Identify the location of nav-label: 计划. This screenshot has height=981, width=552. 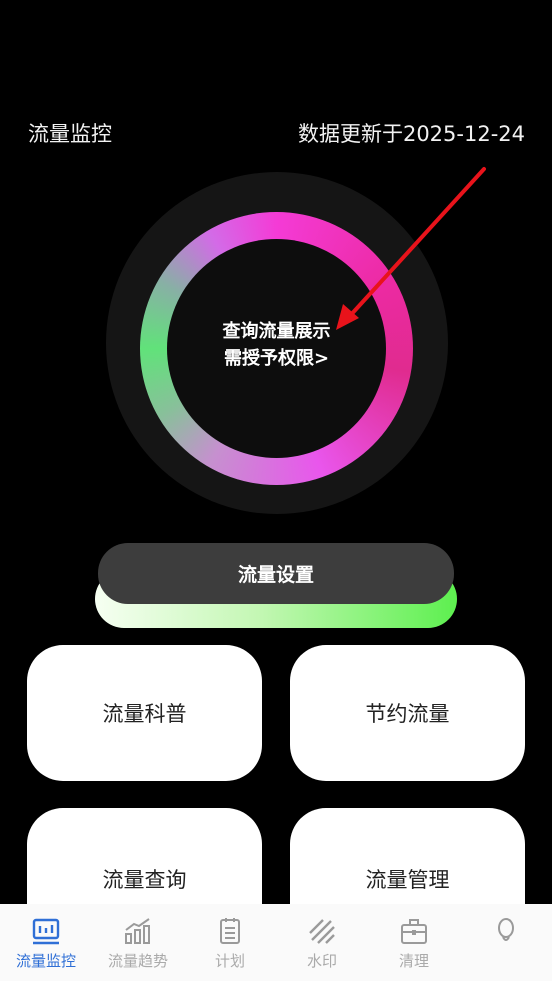
(229, 961).